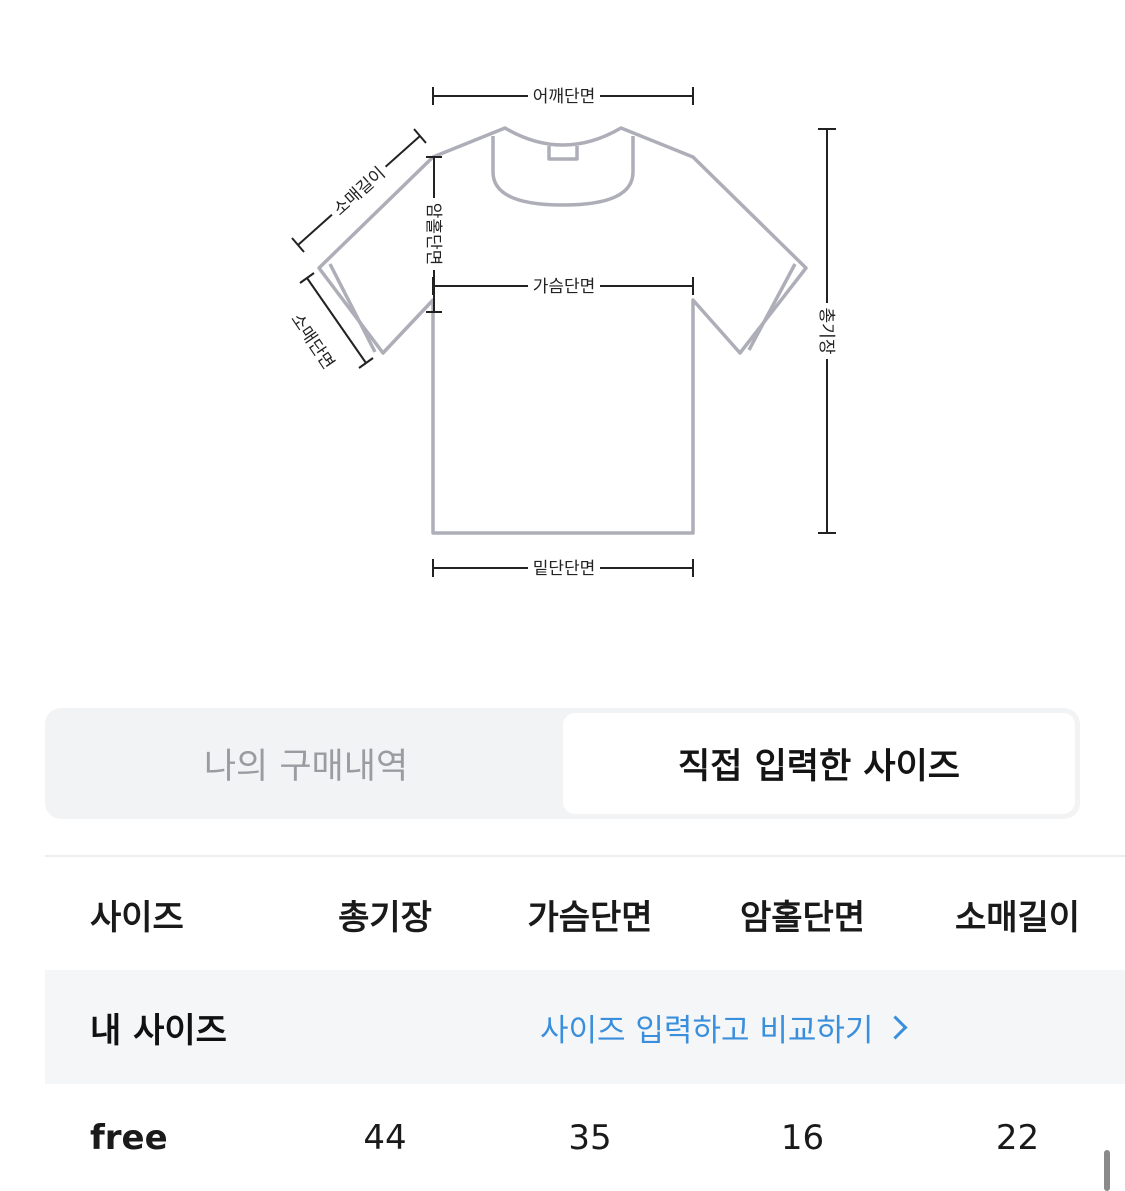 The height and width of the screenshot is (1191, 1125). What do you see at coordinates (895, 1027) in the screenshot?
I see `chevron-right-icon` at bounding box center [895, 1027].